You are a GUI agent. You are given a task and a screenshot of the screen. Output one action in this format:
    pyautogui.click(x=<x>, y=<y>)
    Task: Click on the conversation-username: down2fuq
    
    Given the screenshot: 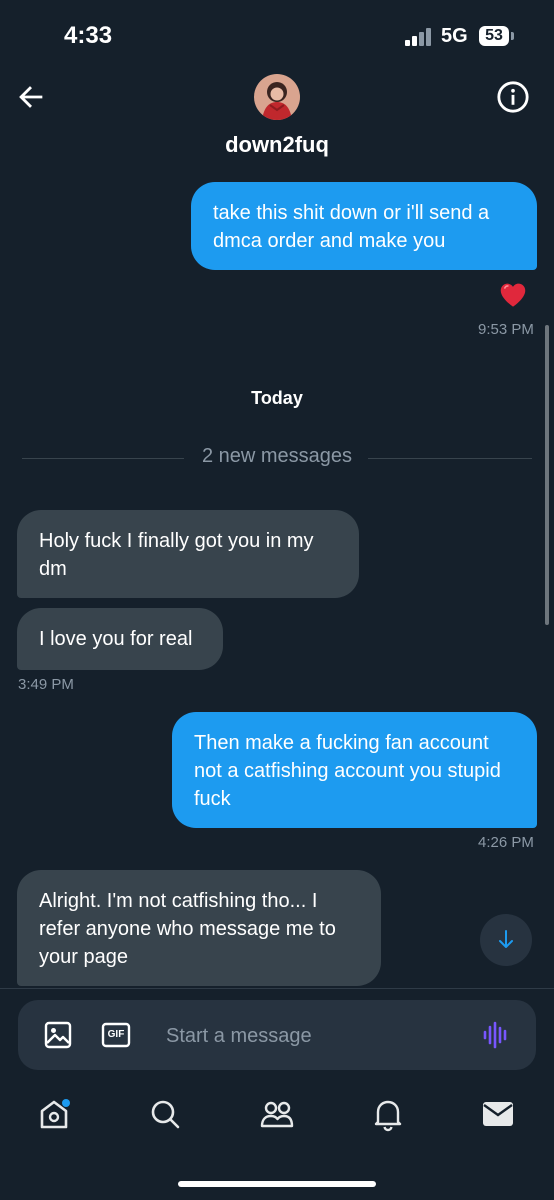 What is the action you would take?
    pyautogui.click(x=277, y=145)
    